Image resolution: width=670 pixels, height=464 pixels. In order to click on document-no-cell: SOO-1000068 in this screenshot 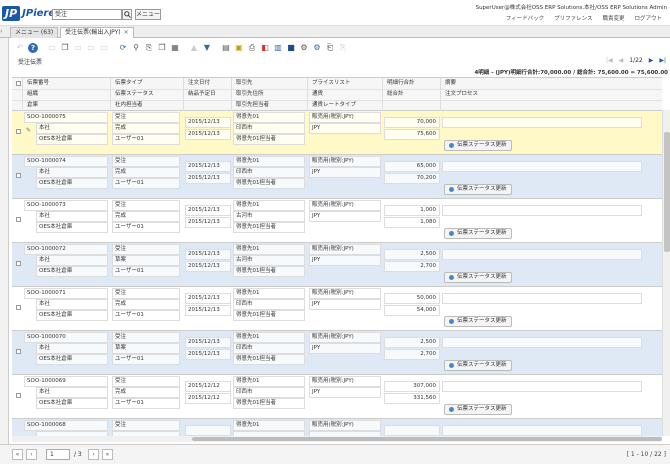, I will do `click(66, 425)`.